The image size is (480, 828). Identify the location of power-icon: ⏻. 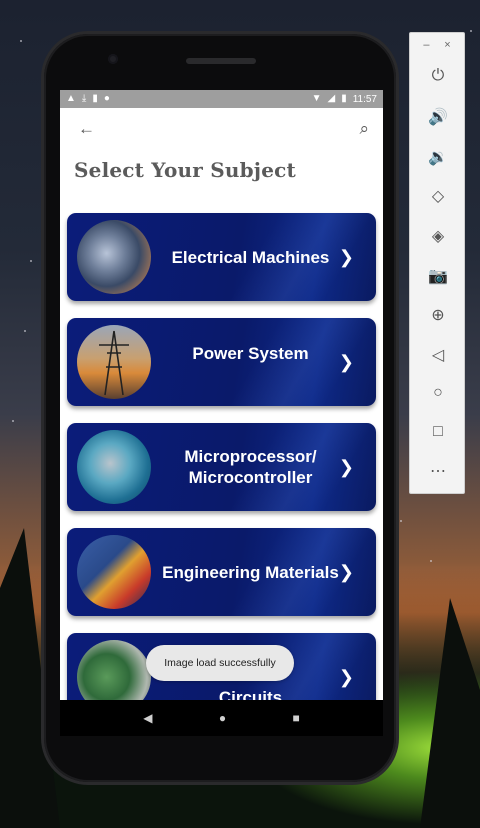
(438, 76).